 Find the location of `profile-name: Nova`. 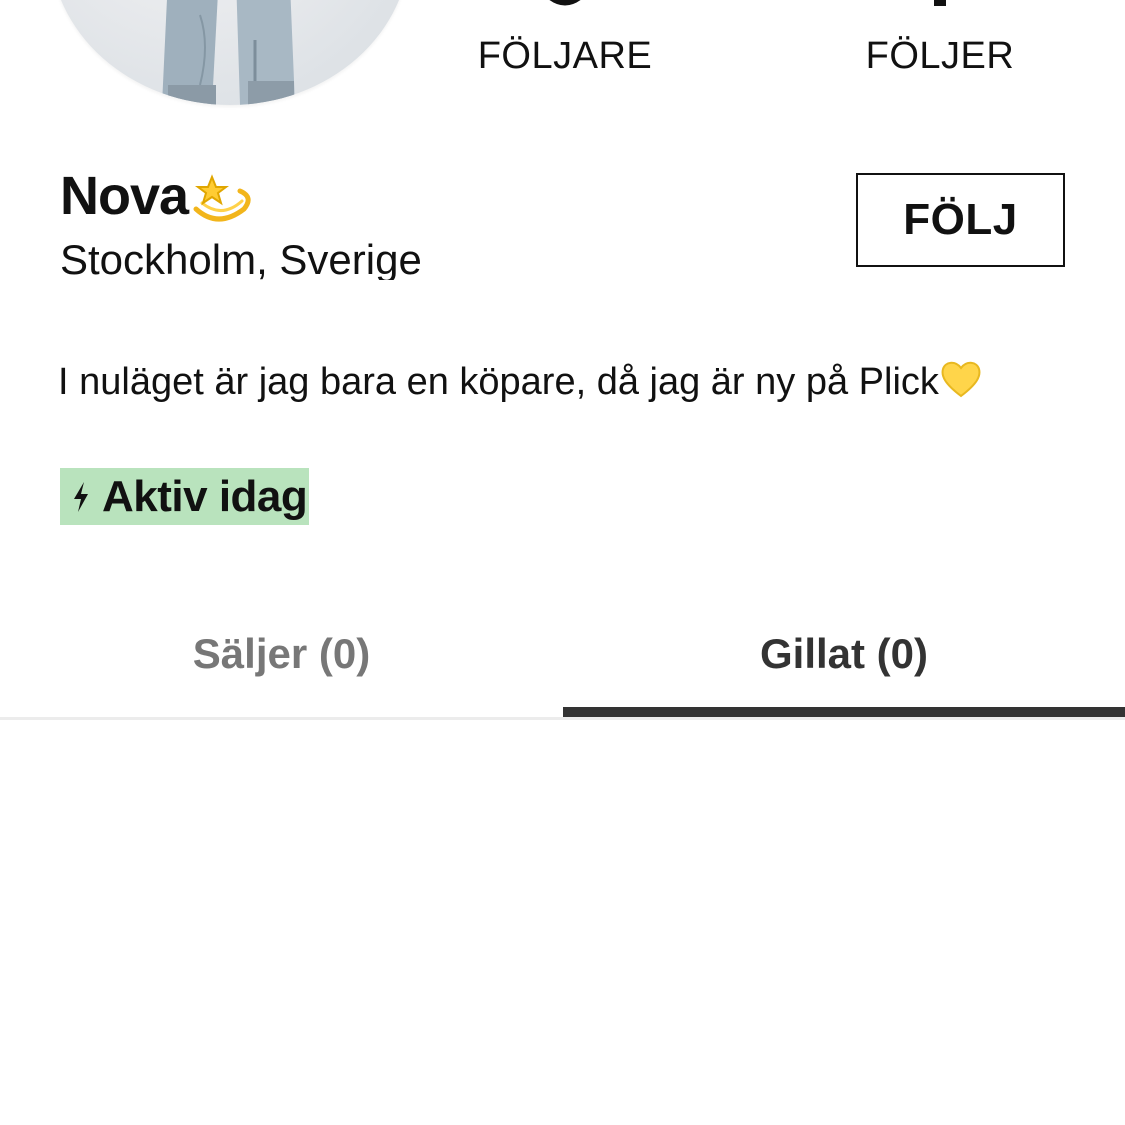

profile-name: Nova is located at coordinates (124, 196).